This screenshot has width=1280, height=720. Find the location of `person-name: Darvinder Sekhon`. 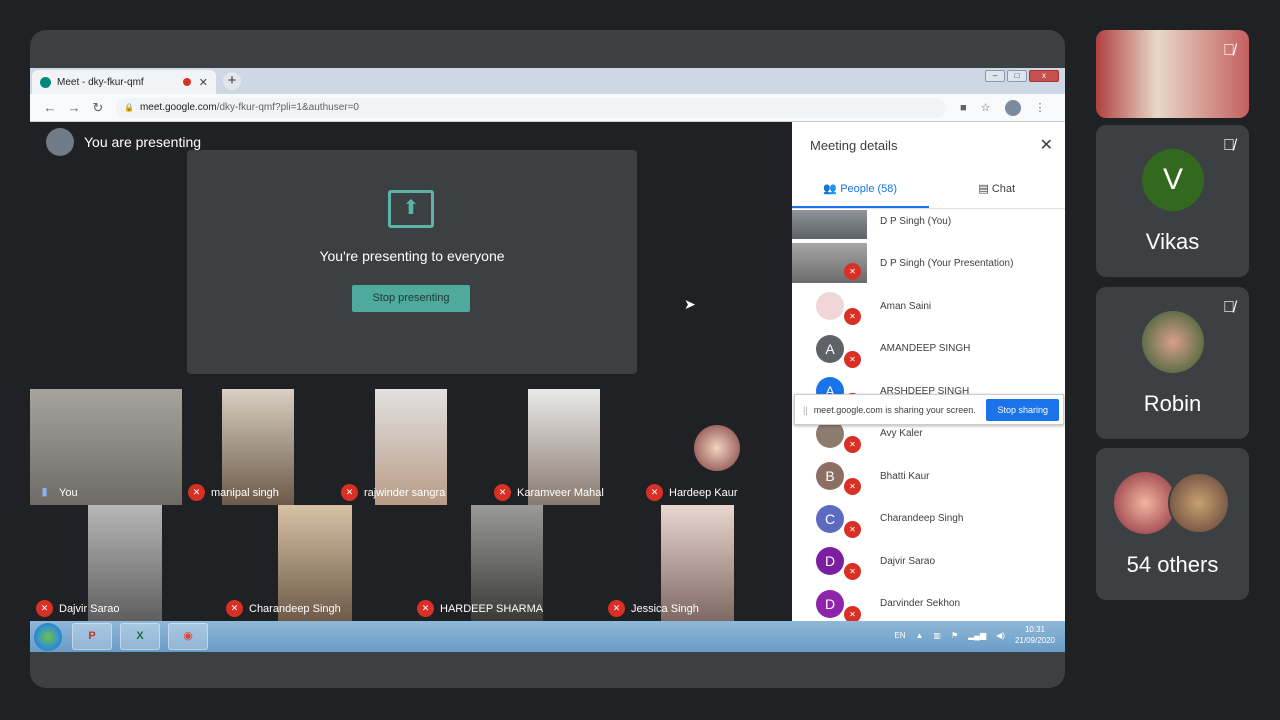

person-name: Darvinder Sekhon is located at coordinates (920, 604).